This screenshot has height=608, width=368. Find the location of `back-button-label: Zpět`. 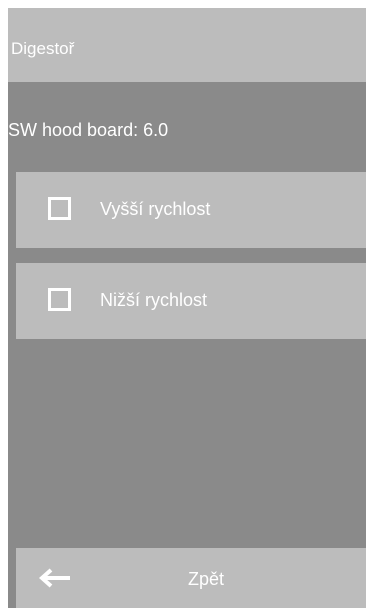

back-button-label: Zpět is located at coordinates (206, 579).